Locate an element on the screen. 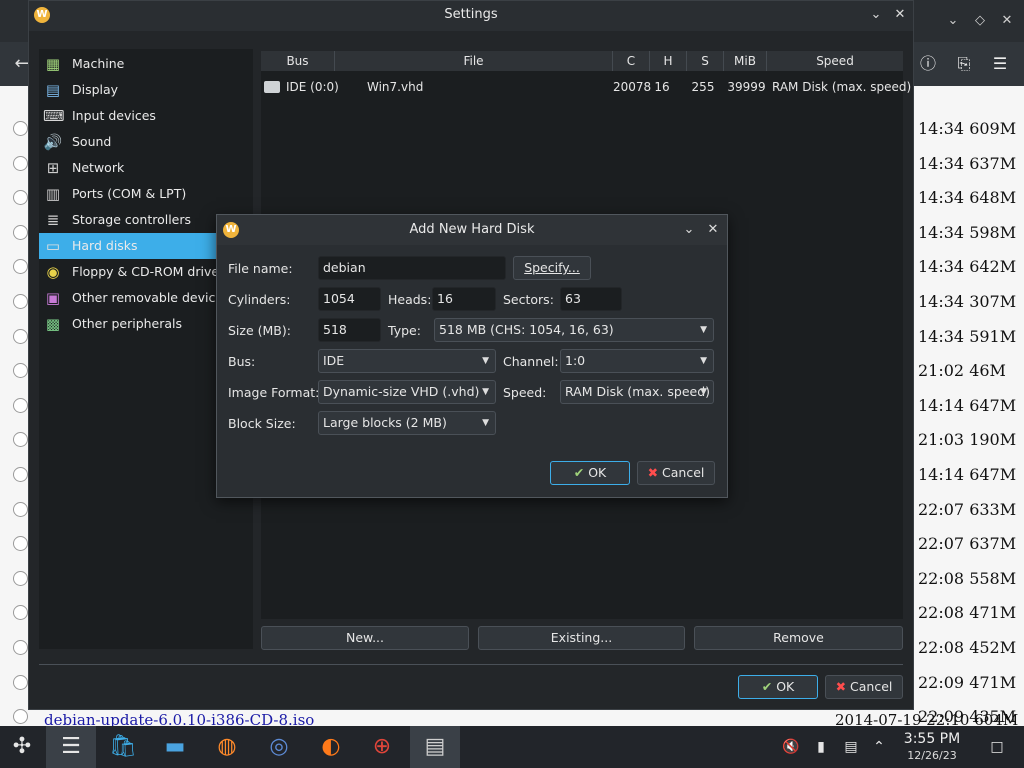  cell-bus: IDE (0:0) is located at coordinates (312, 87).